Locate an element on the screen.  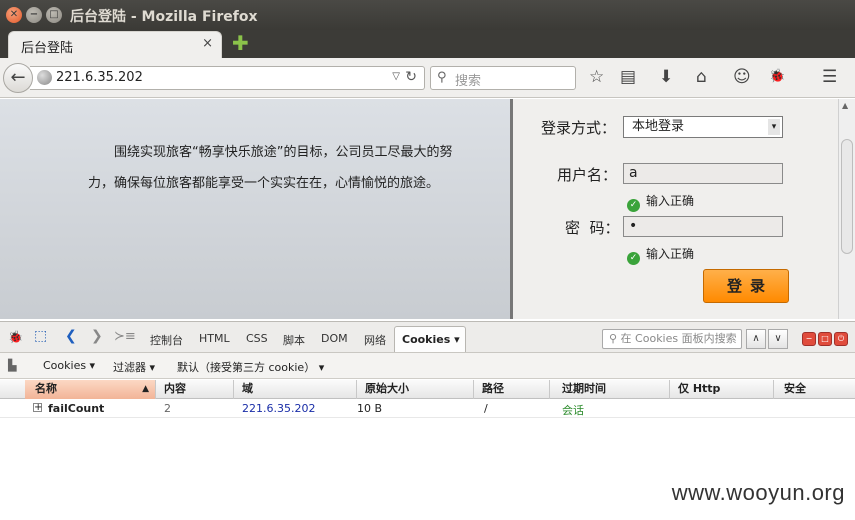
search-input: ⚲ 搜索 is located at coordinates (503, 78).